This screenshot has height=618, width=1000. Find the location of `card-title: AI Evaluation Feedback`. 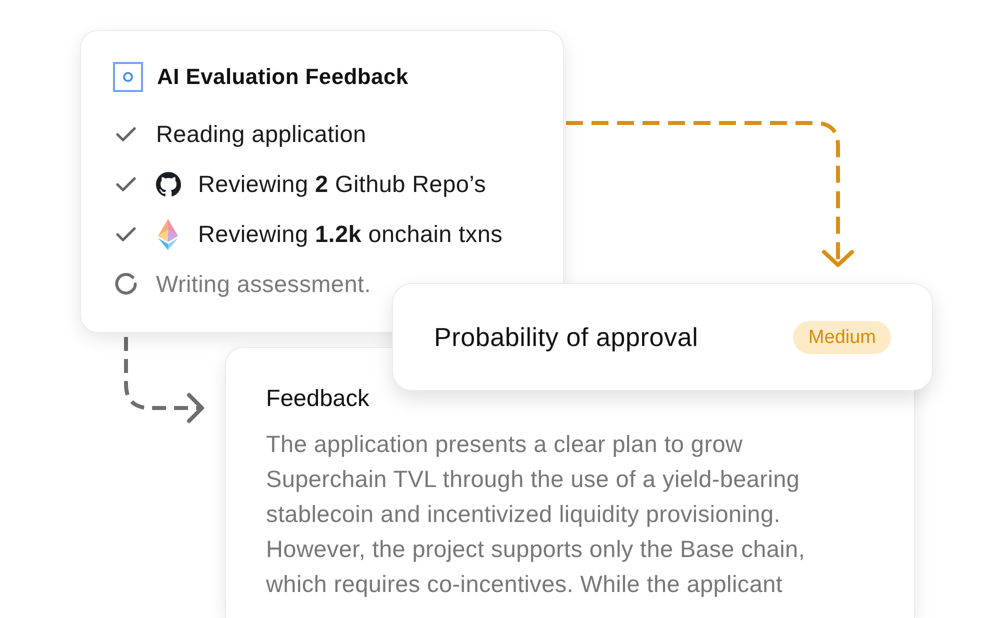

card-title: AI Evaluation Feedback is located at coordinates (282, 77).